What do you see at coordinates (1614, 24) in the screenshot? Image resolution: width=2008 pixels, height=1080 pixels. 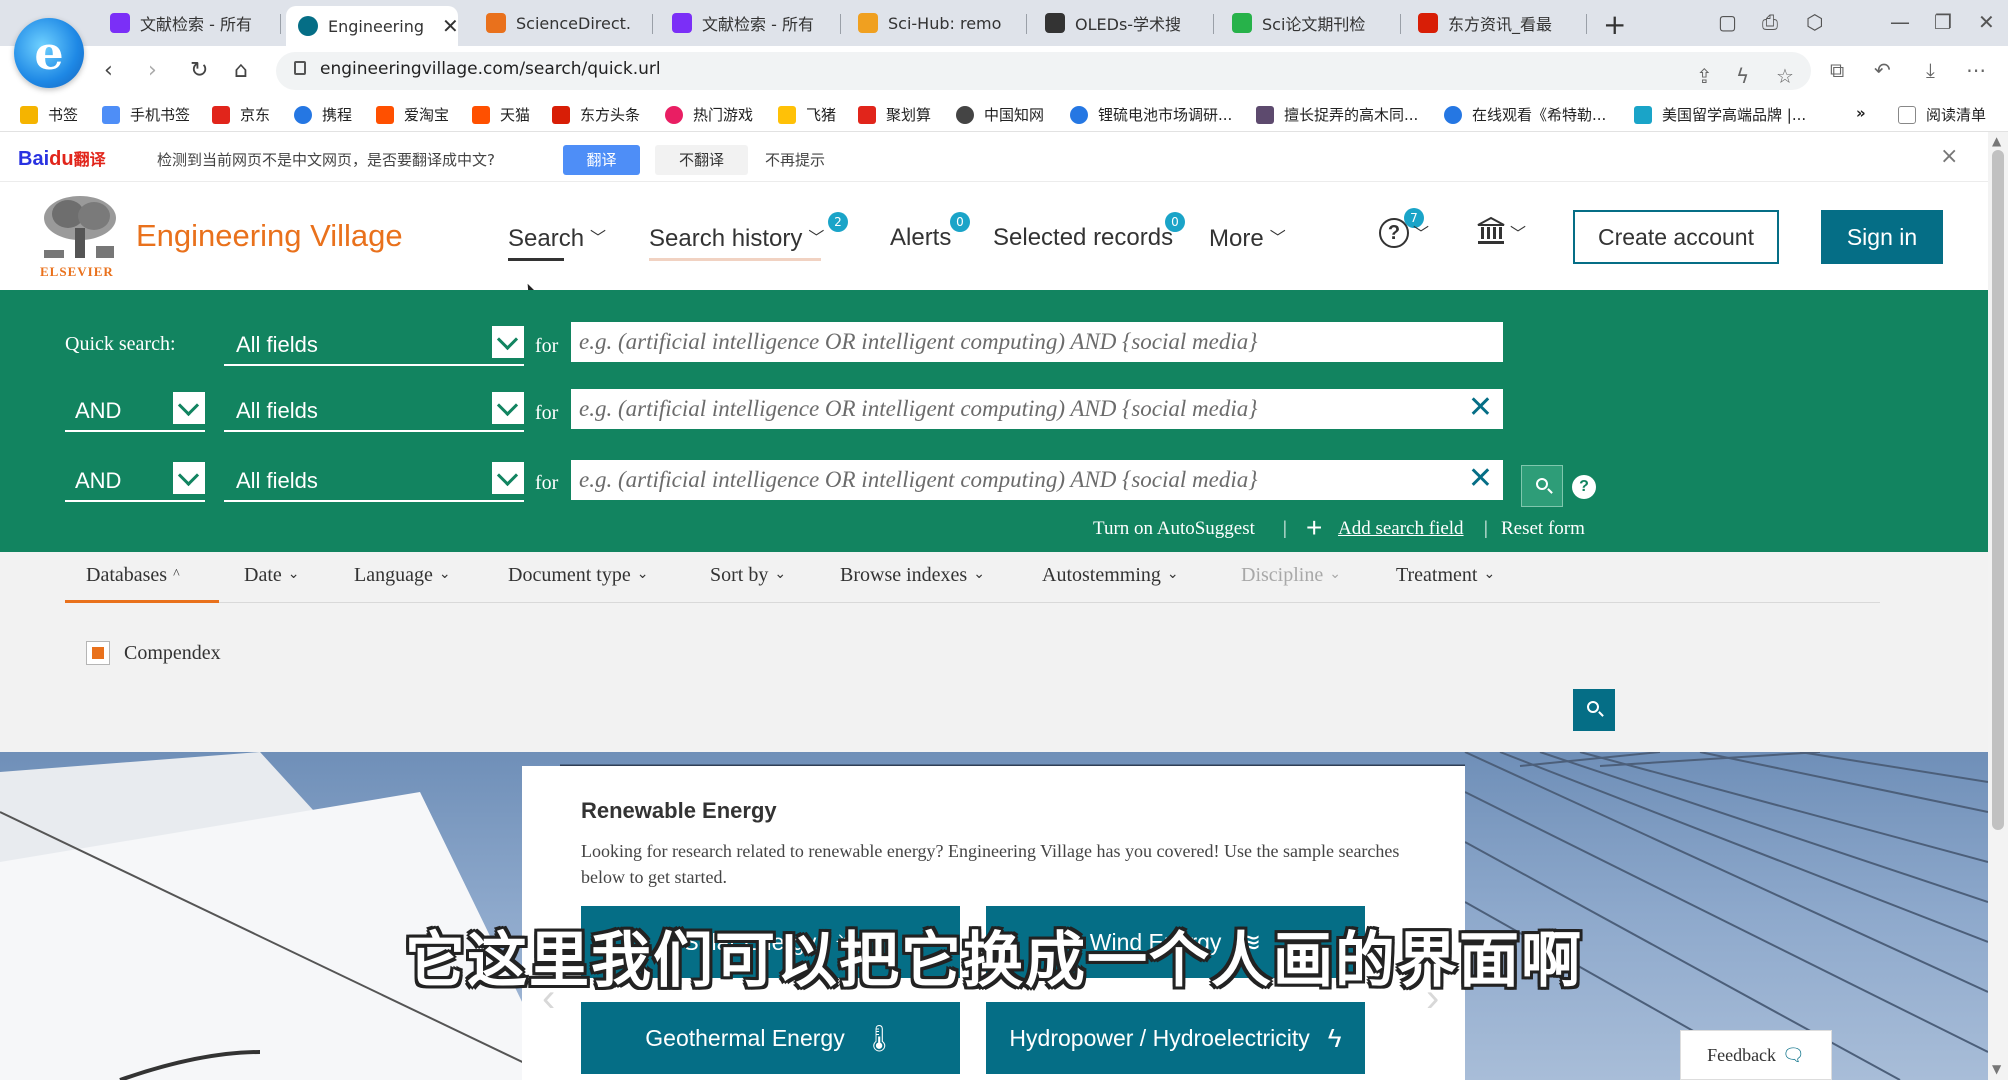 I see `new-tab-button: +` at bounding box center [1614, 24].